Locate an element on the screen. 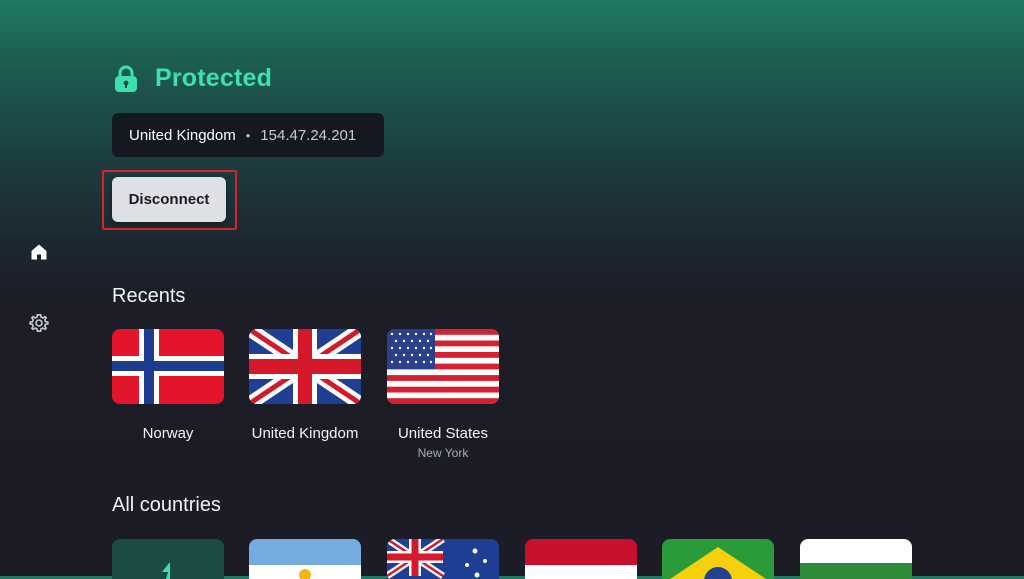  recent-country-name: Norway is located at coordinates (168, 433).